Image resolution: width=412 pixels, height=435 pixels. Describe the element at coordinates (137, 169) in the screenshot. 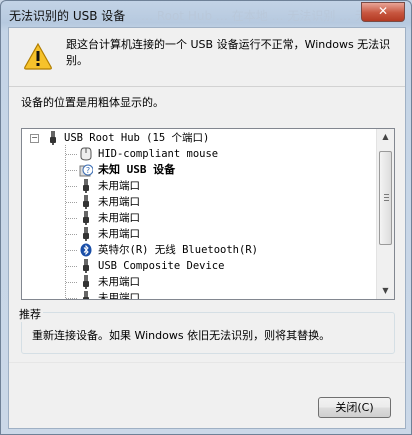

I see `tree-child-label: 未知 USB 设备` at that location.